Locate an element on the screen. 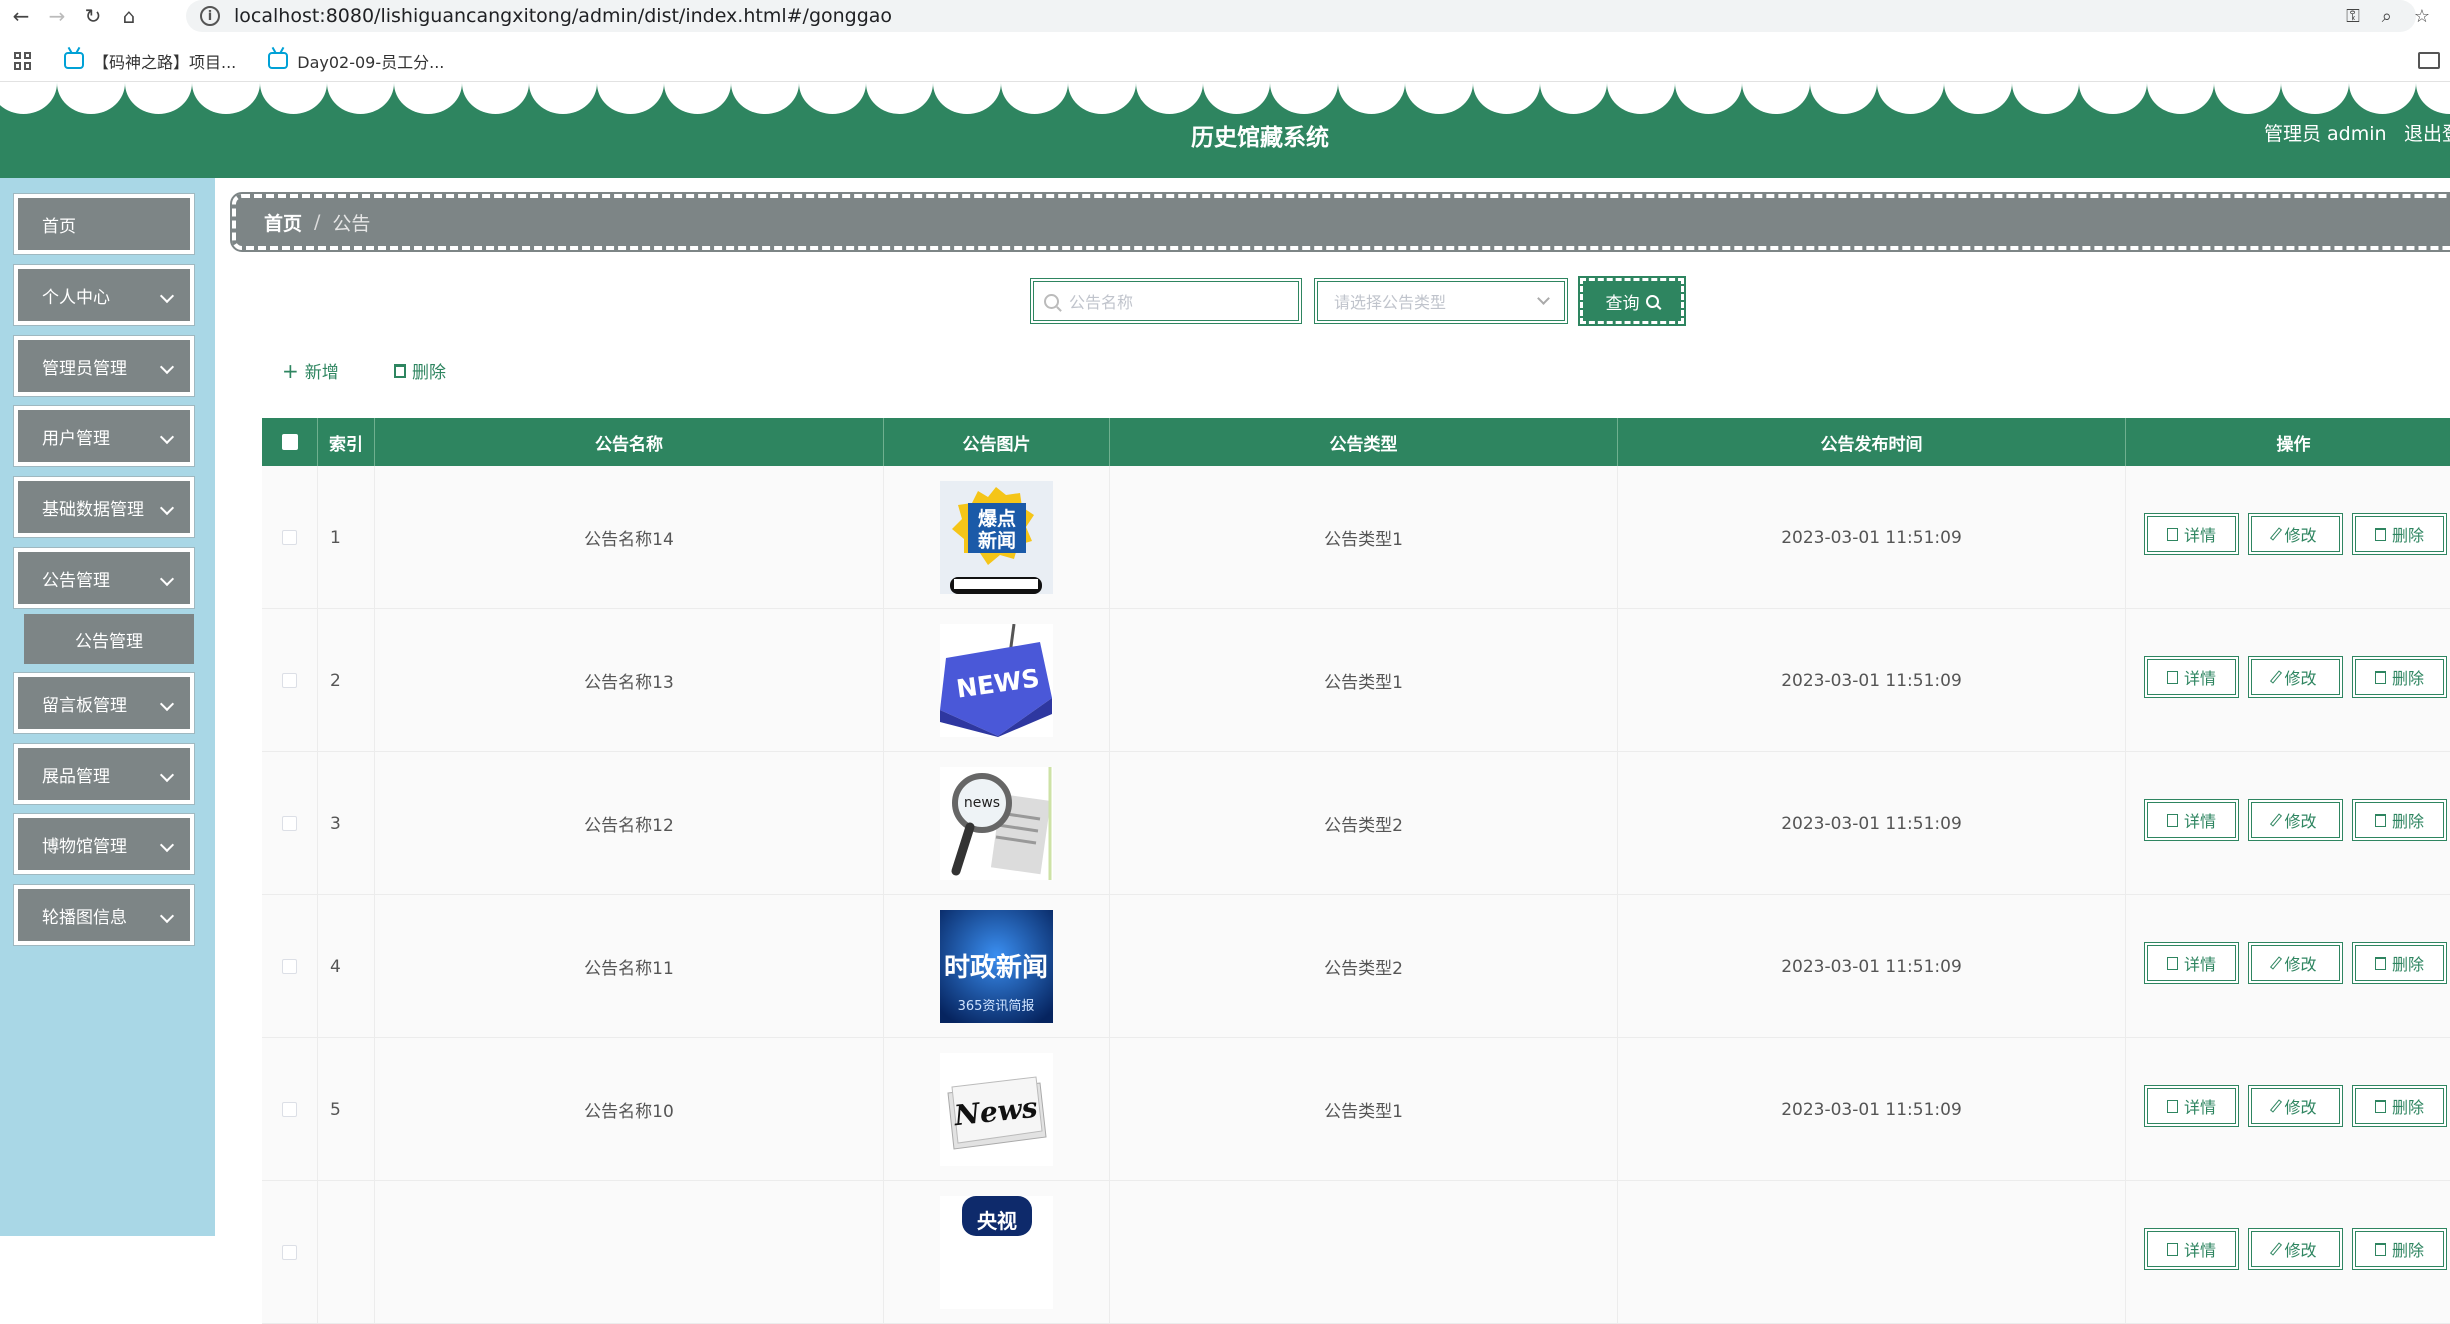 The width and height of the screenshot is (2450, 1324). select-all-checkbox is located at coordinates (289, 442).